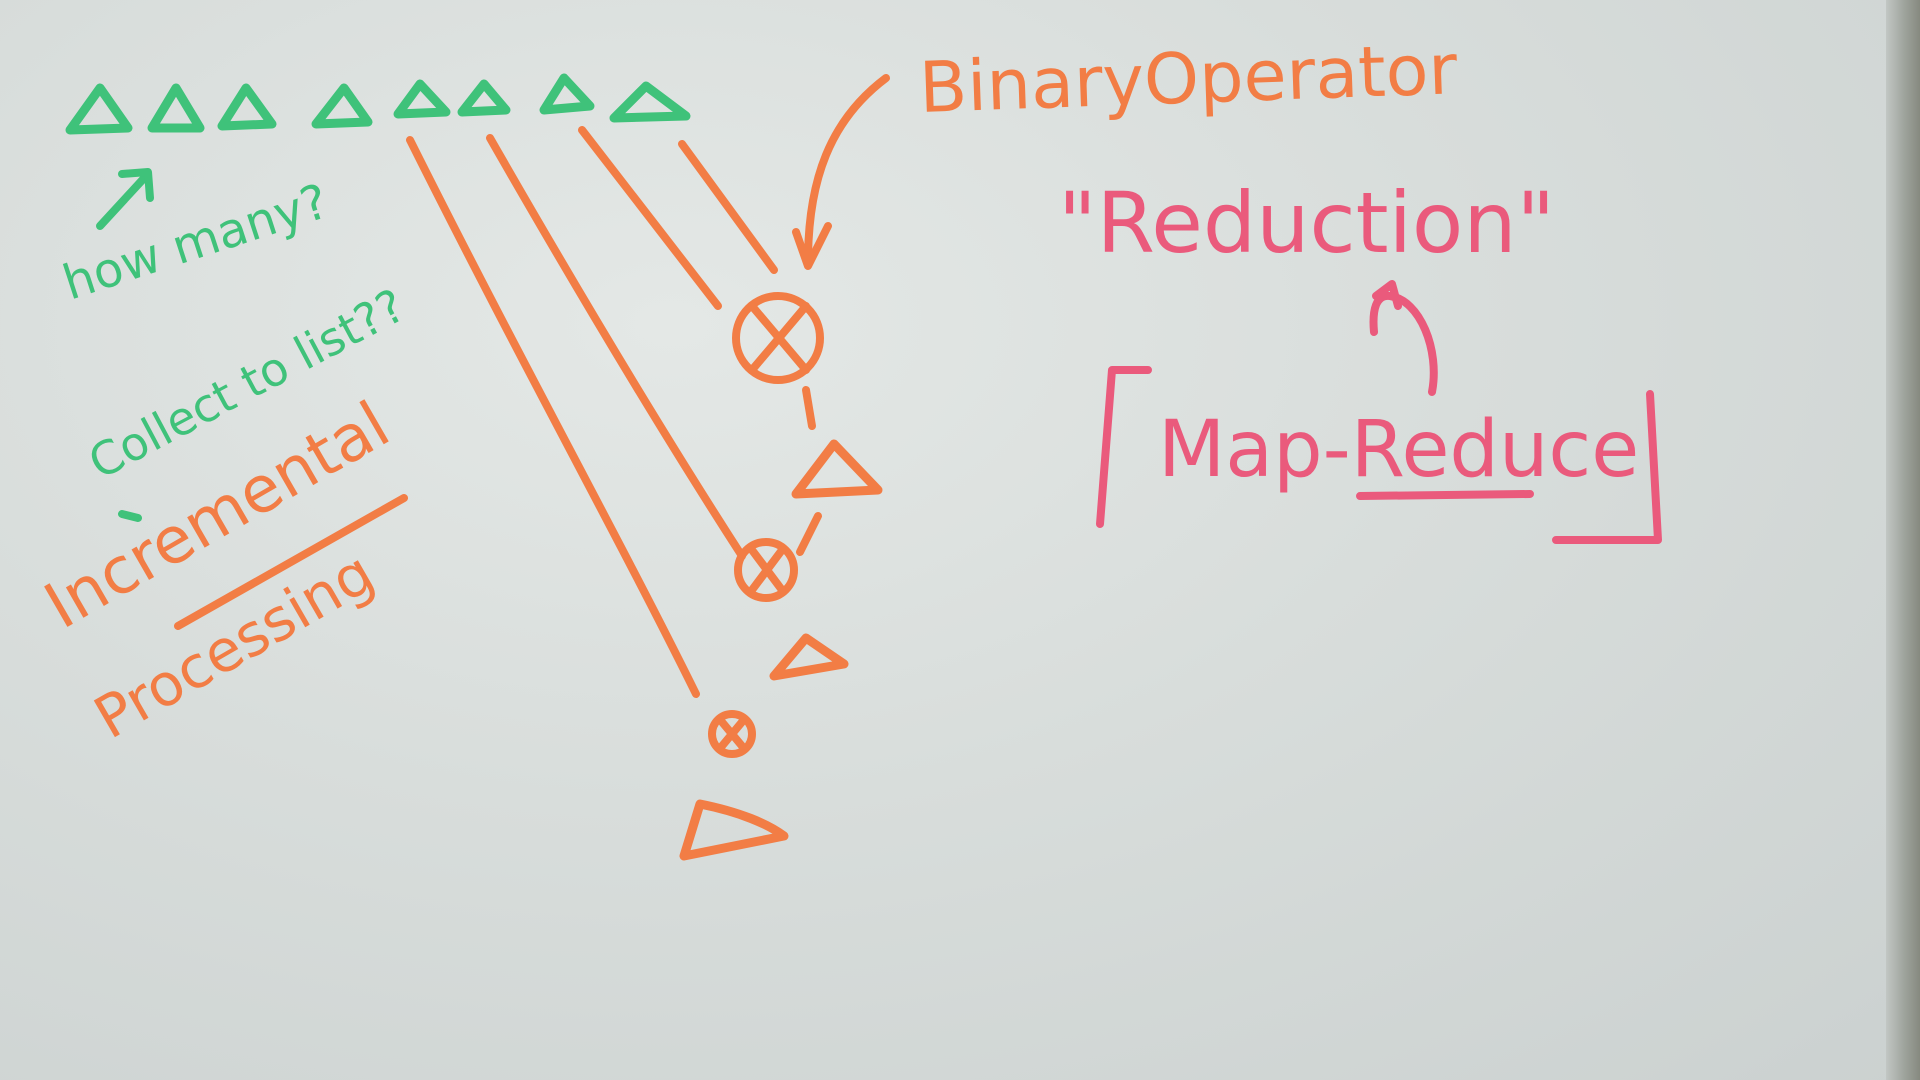  What do you see at coordinates (195, 242) in the screenshot?
I see `how-many-label: how many?` at bounding box center [195, 242].